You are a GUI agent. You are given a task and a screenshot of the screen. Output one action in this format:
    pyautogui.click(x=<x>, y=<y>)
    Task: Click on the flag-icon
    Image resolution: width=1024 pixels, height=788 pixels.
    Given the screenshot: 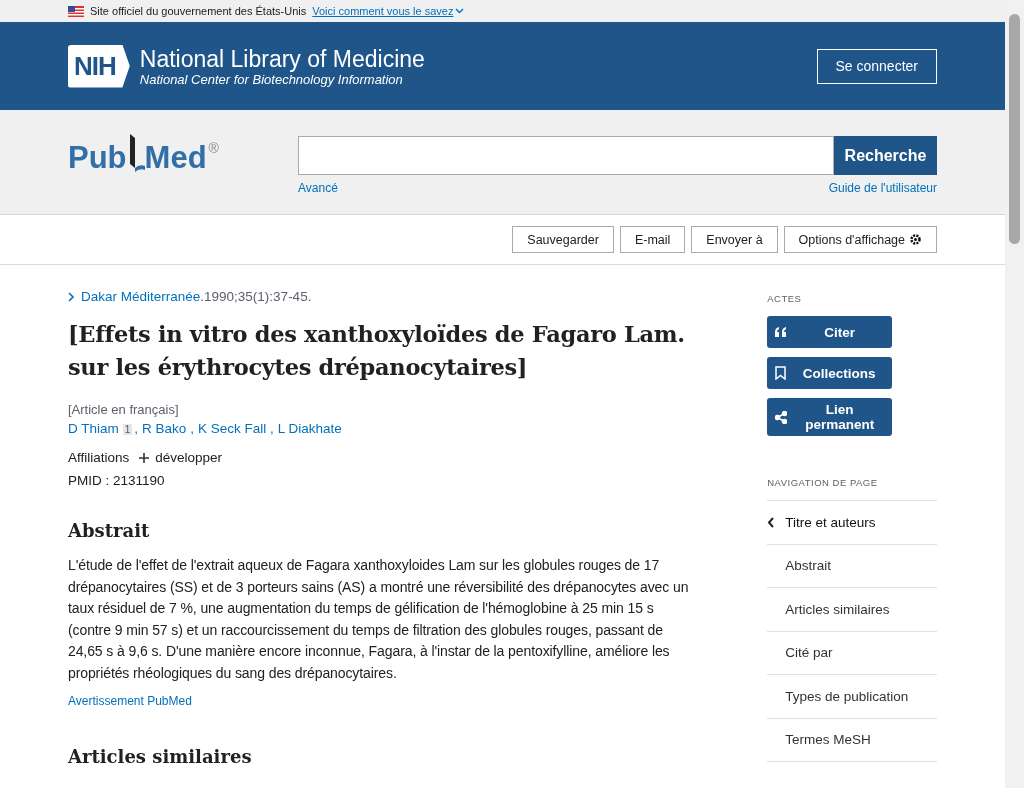 What is the action you would take?
    pyautogui.click(x=76, y=11)
    